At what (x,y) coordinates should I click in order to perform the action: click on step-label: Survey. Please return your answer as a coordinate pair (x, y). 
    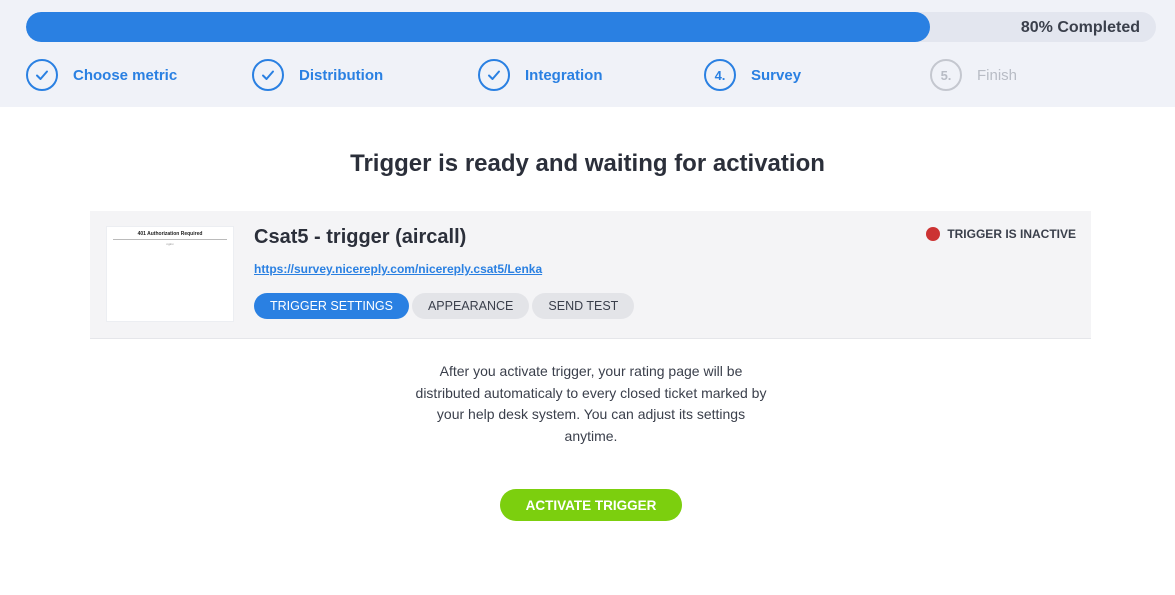
    Looking at the image, I should click on (776, 75).